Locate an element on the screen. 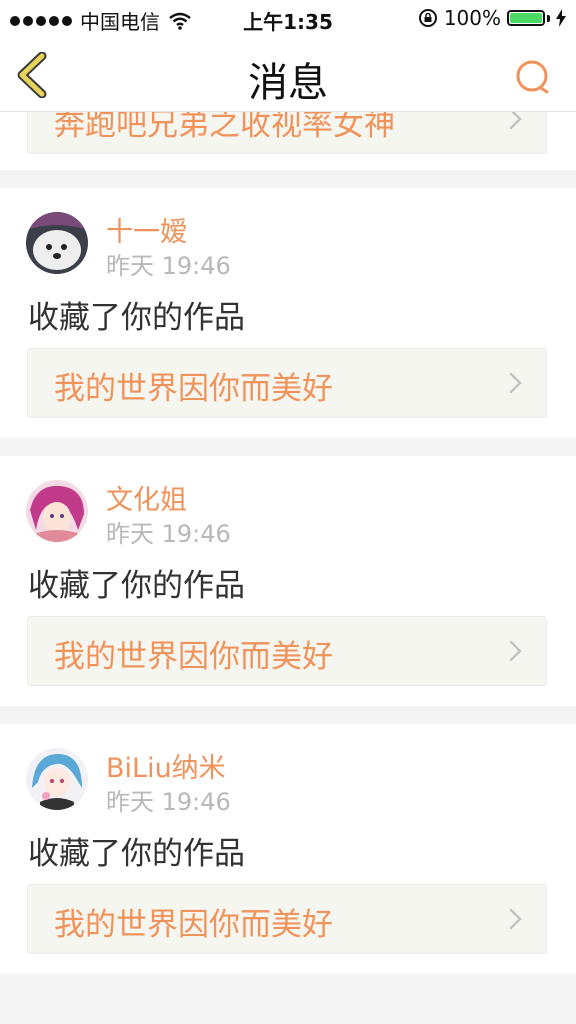  user-name: BiLiu纳米 is located at coordinates (166, 765).